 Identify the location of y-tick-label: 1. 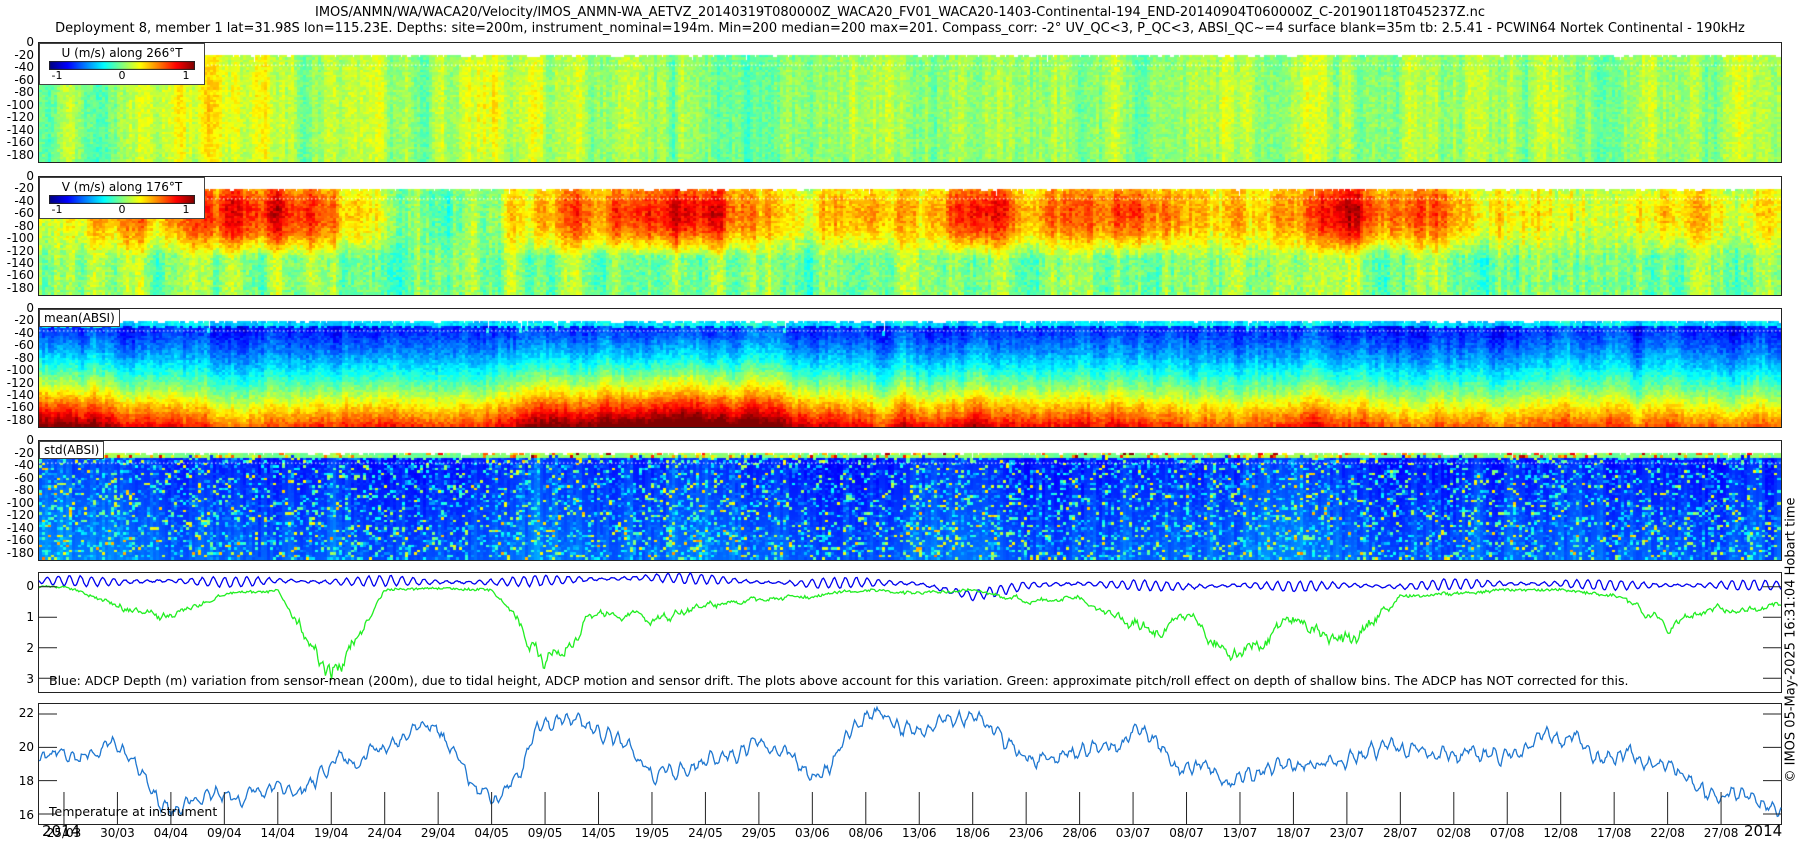
(30, 616).